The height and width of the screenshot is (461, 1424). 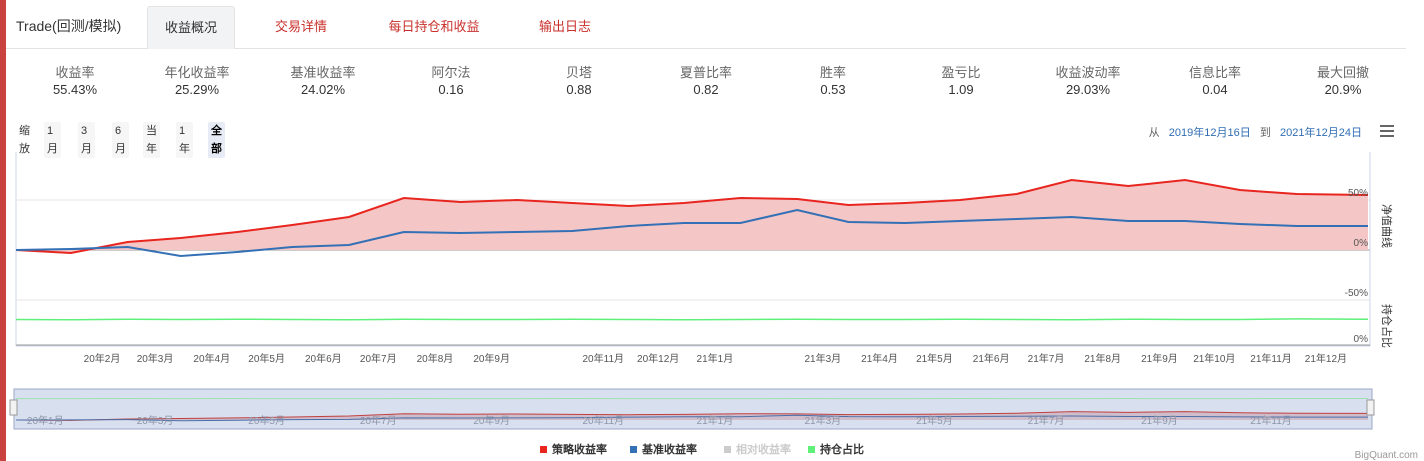 What do you see at coordinates (155, 358) in the screenshot?
I see `x-tick-label: 20年3月` at bounding box center [155, 358].